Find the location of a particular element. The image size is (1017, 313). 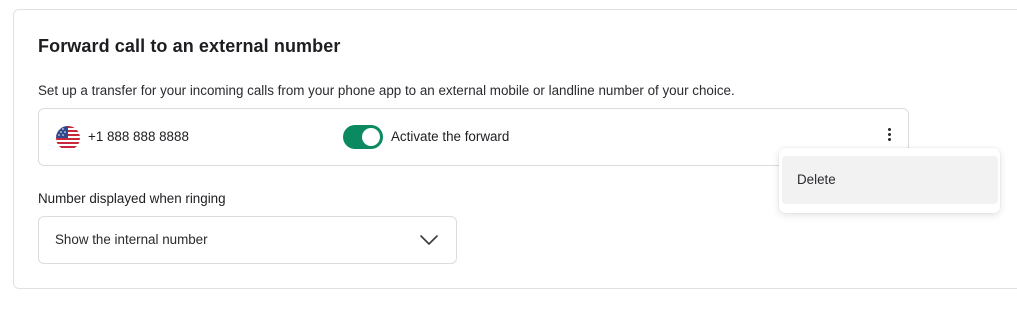

kebab-menu-icon is located at coordinates (889, 134).